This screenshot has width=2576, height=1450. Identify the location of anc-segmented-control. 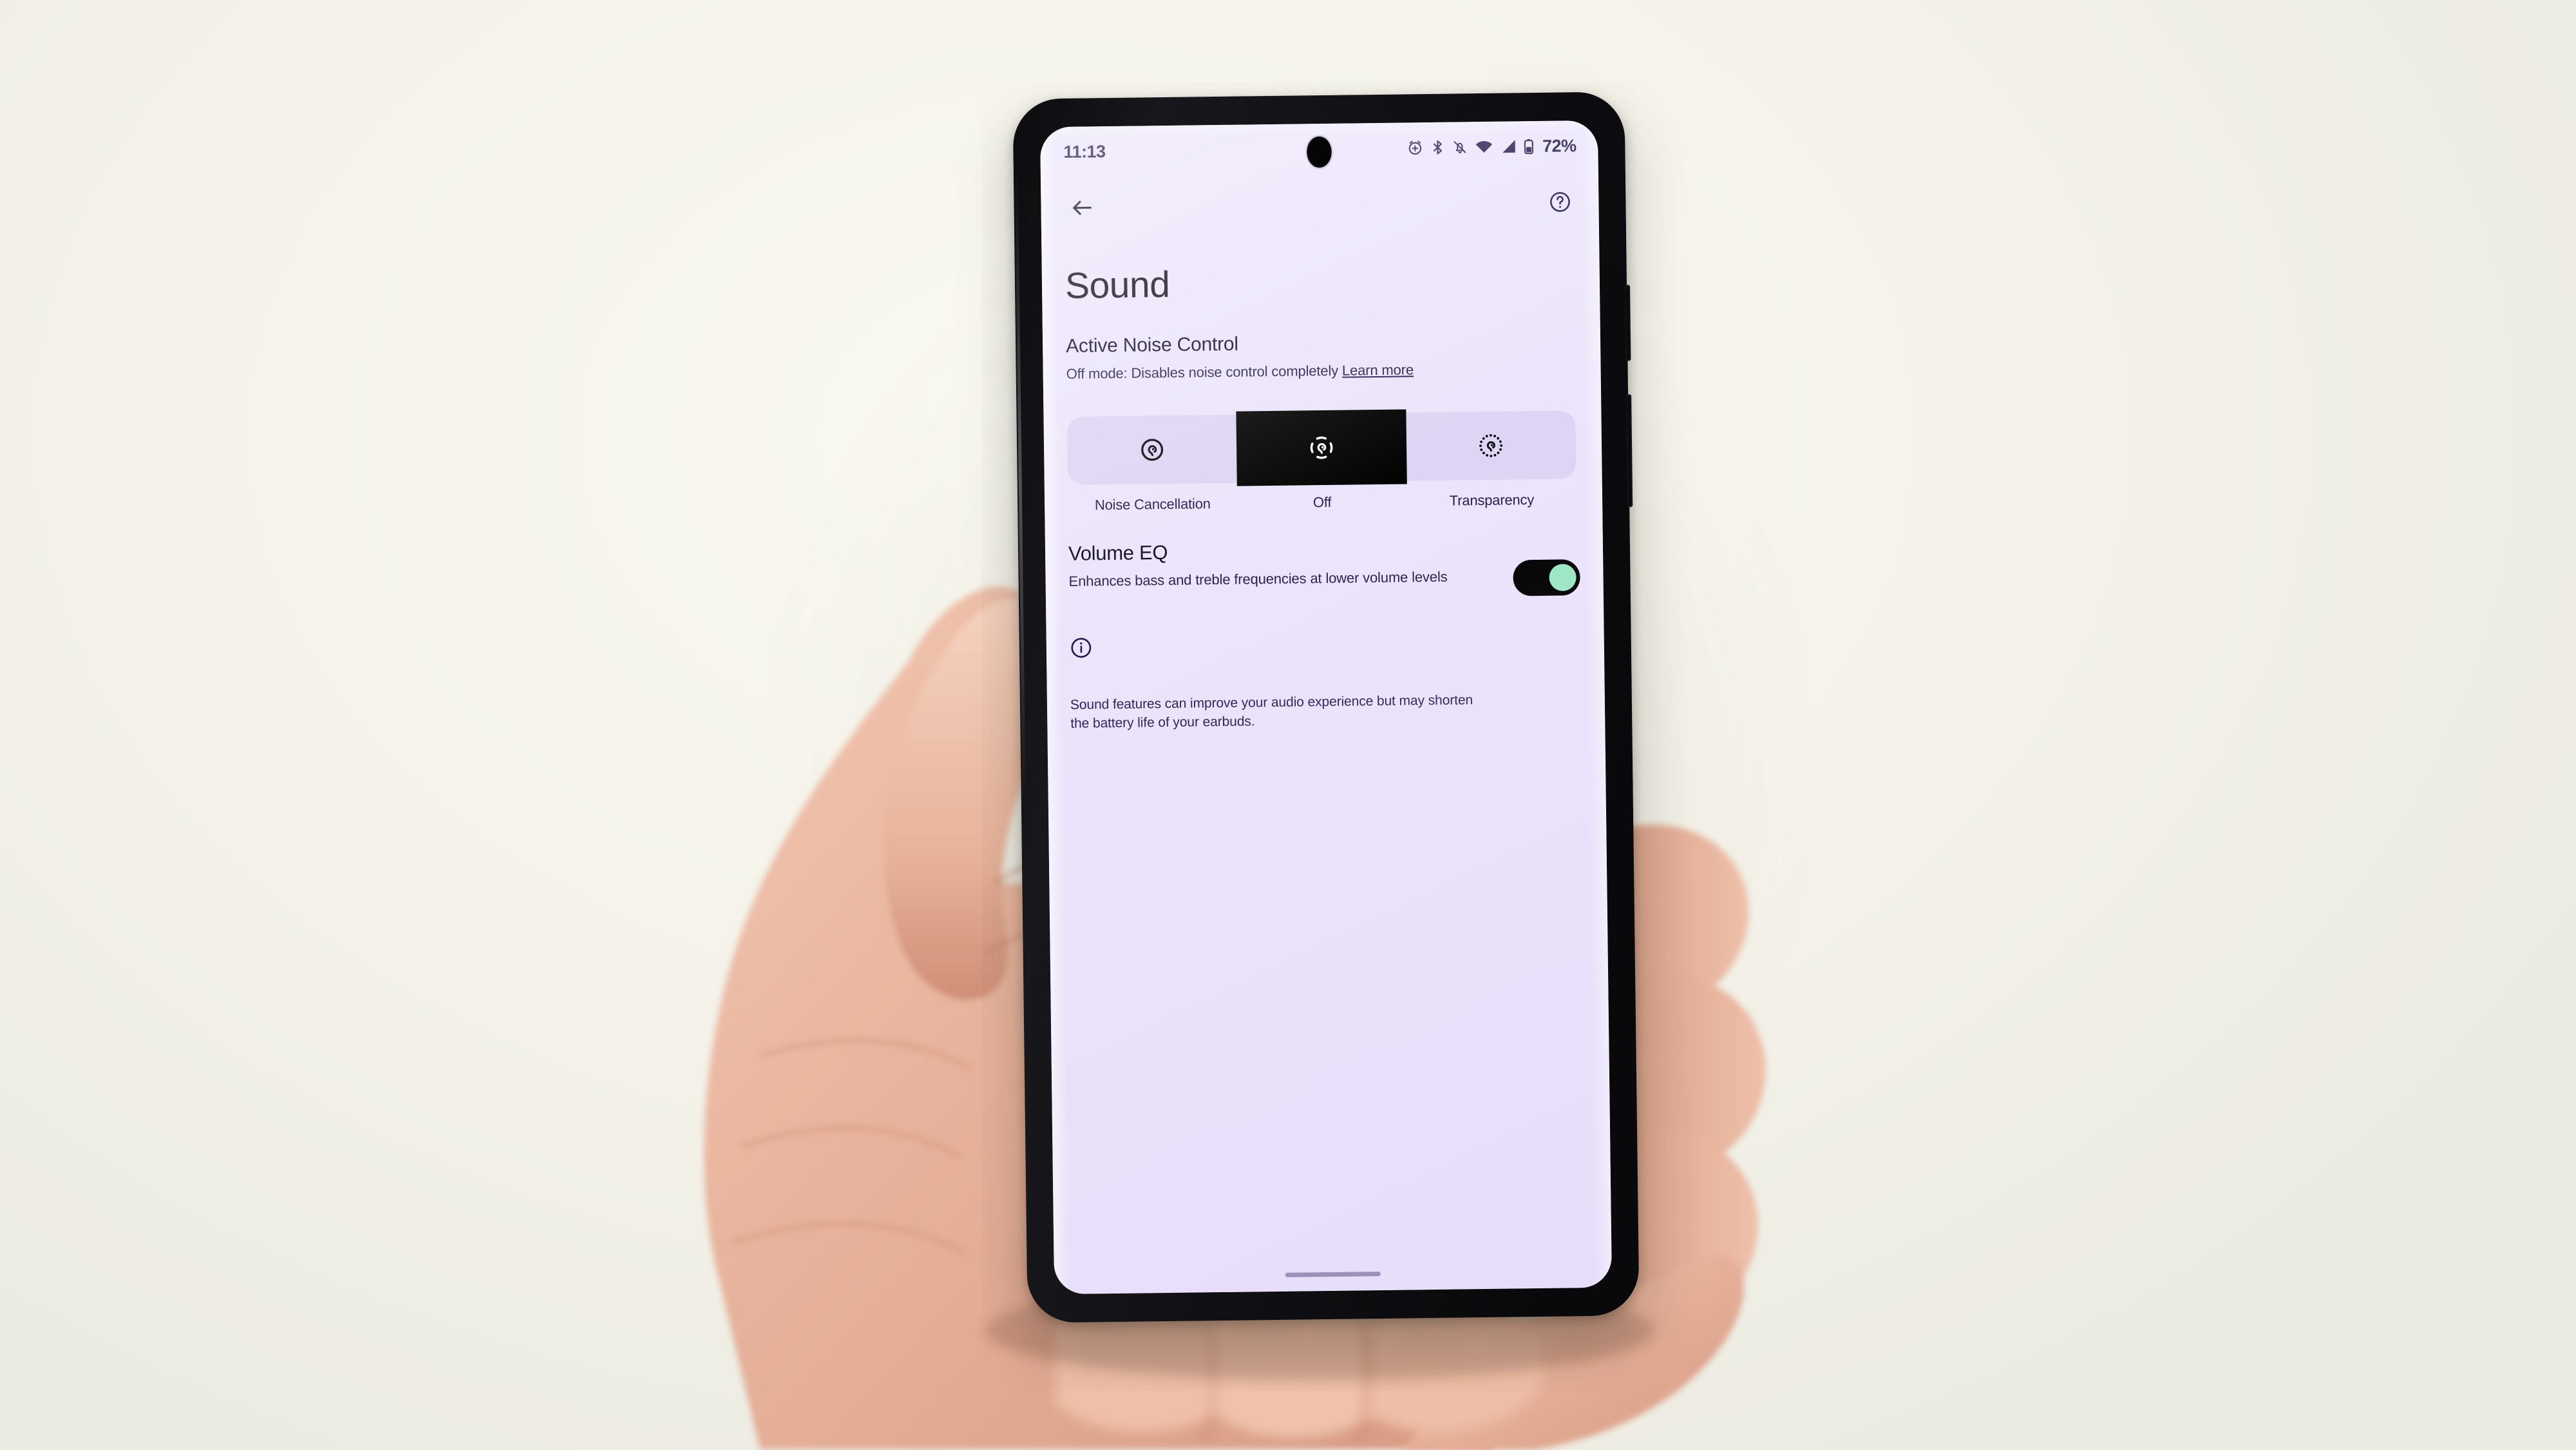
(1321, 448).